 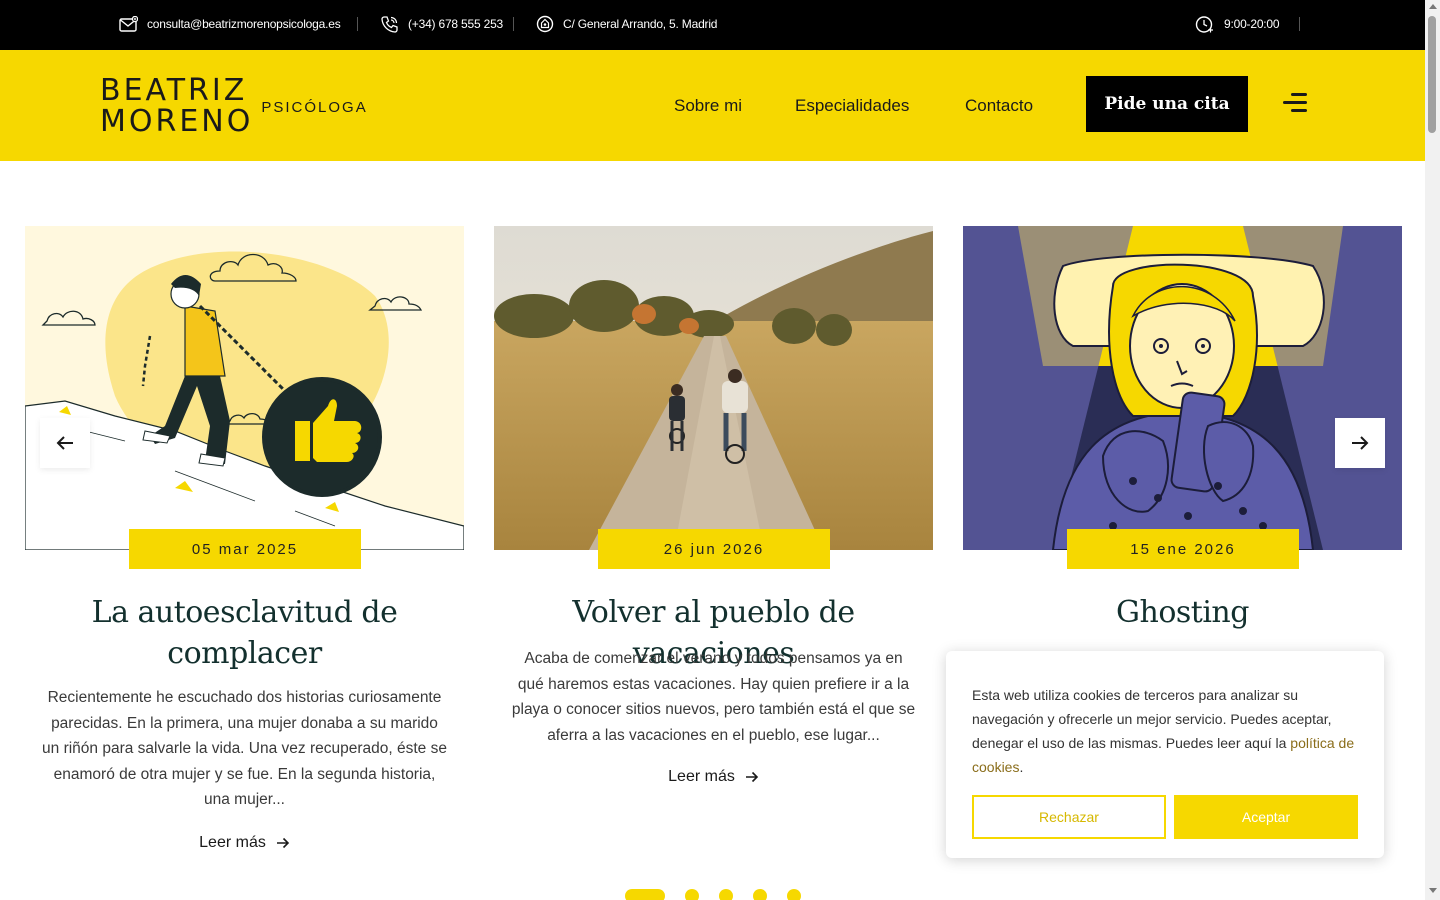 What do you see at coordinates (545, 24) in the screenshot?
I see `location-icon` at bounding box center [545, 24].